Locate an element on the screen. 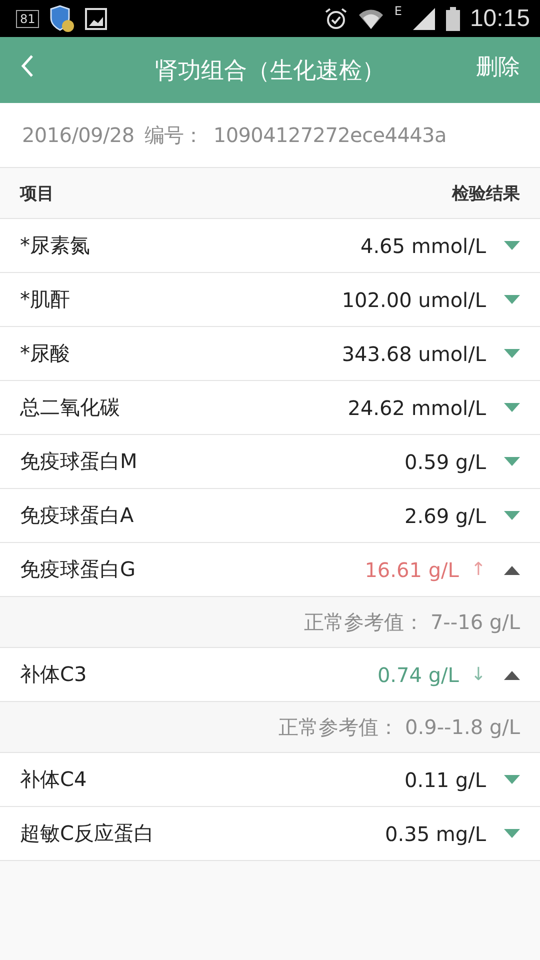  item-name: 免疫球蛋白G is located at coordinates (78, 569).